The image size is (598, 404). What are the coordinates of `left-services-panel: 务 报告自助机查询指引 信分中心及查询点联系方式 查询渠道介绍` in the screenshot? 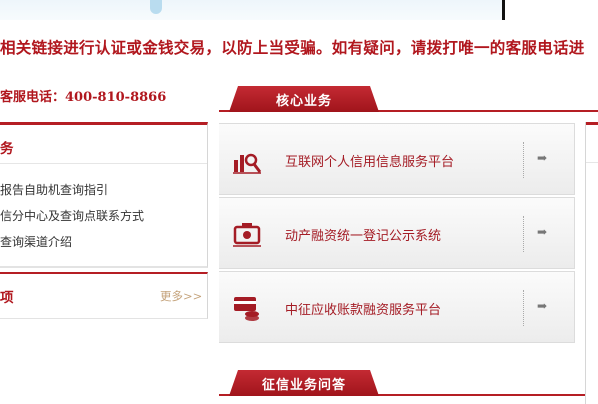 It's located at (104, 195).